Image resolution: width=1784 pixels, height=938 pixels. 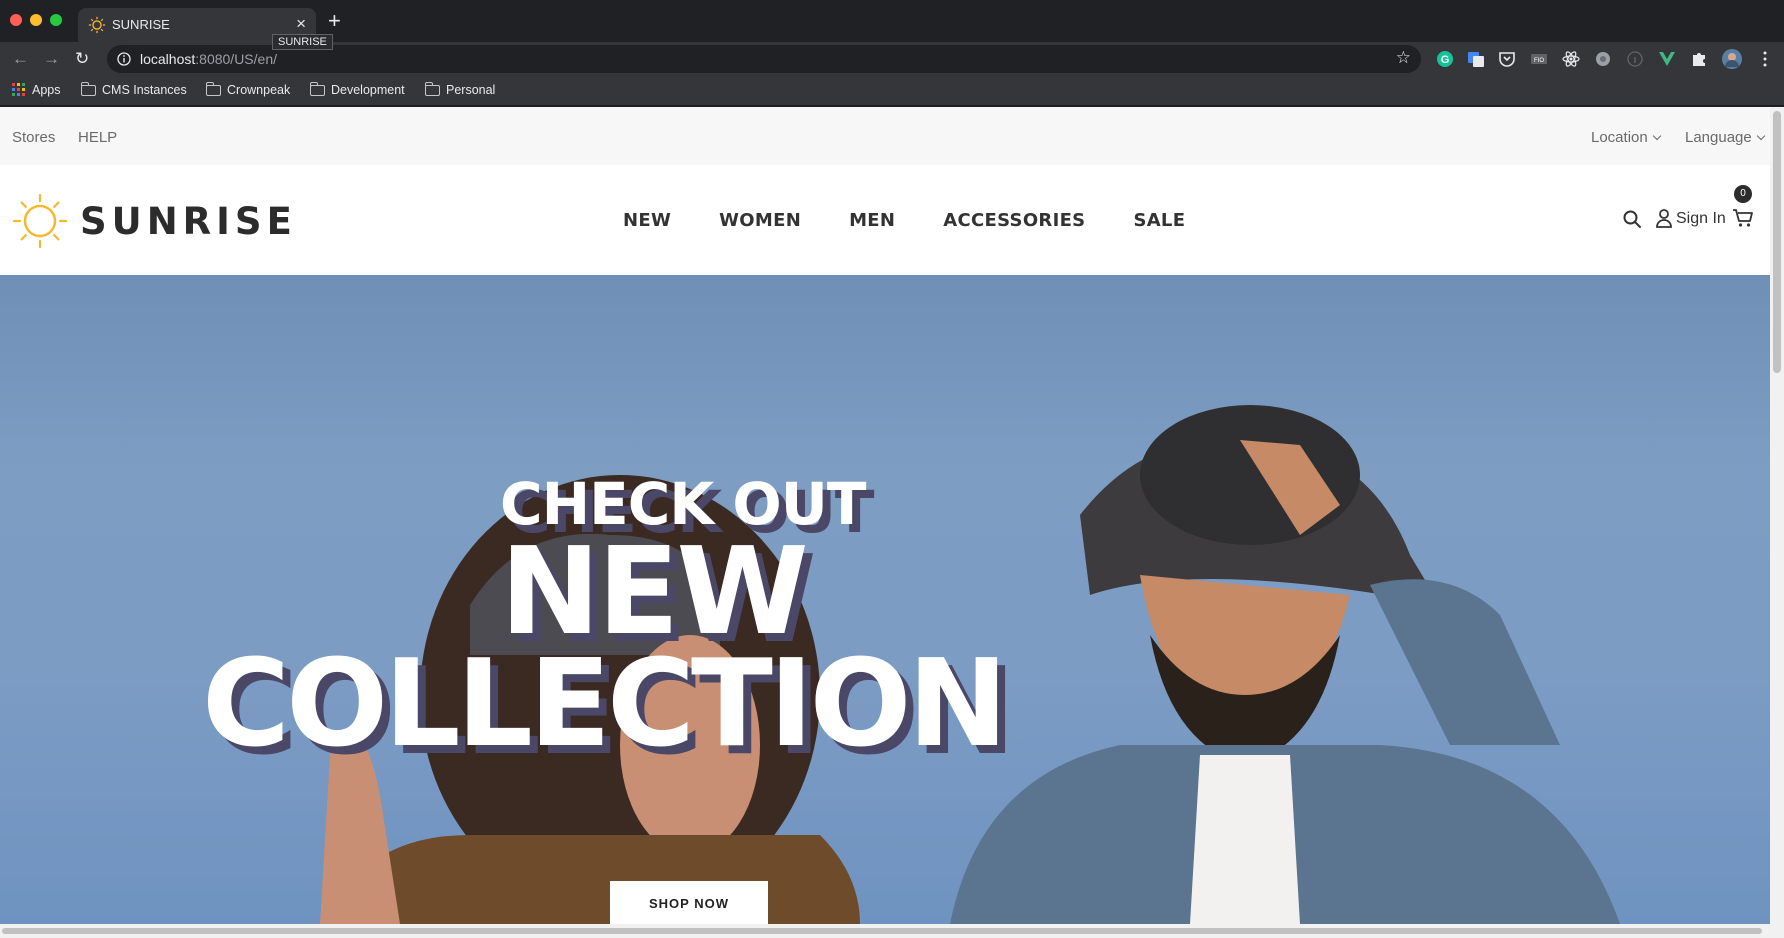 I want to click on bookmark-star-icon: ☆, so click(x=1403, y=58).